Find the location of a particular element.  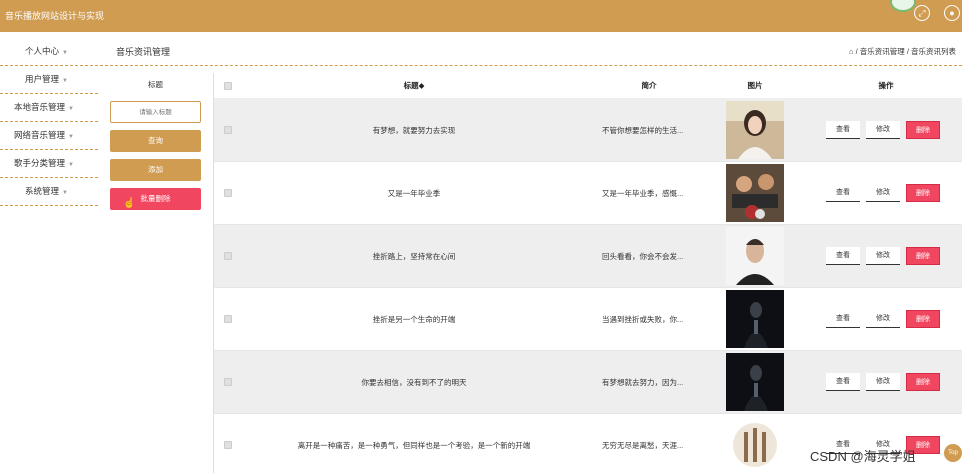

sidebar-item-label: 系统管理 is located at coordinates (42, 191).